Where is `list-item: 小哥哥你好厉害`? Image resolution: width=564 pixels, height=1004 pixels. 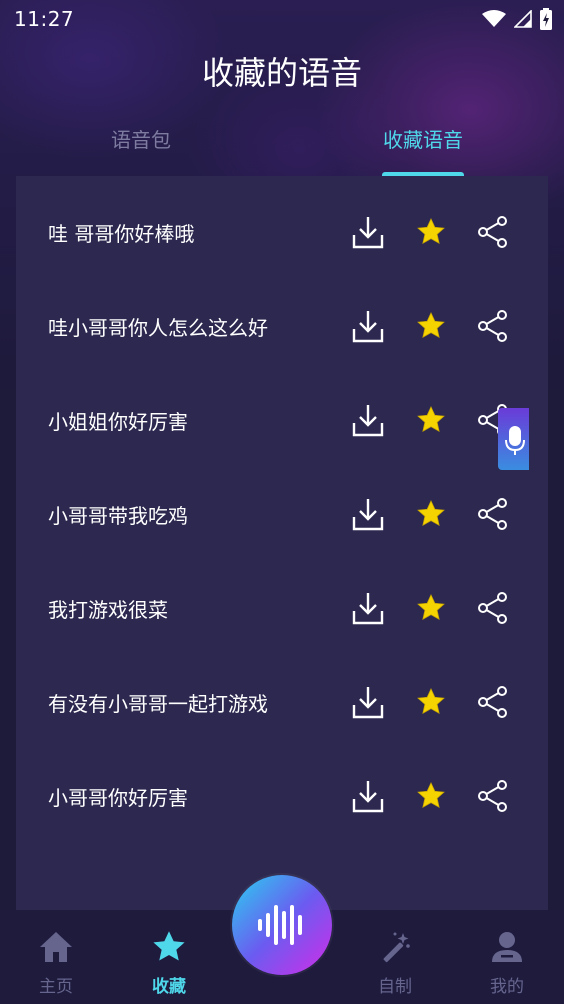 list-item: 小哥哥你好厉害 is located at coordinates (282, 796).